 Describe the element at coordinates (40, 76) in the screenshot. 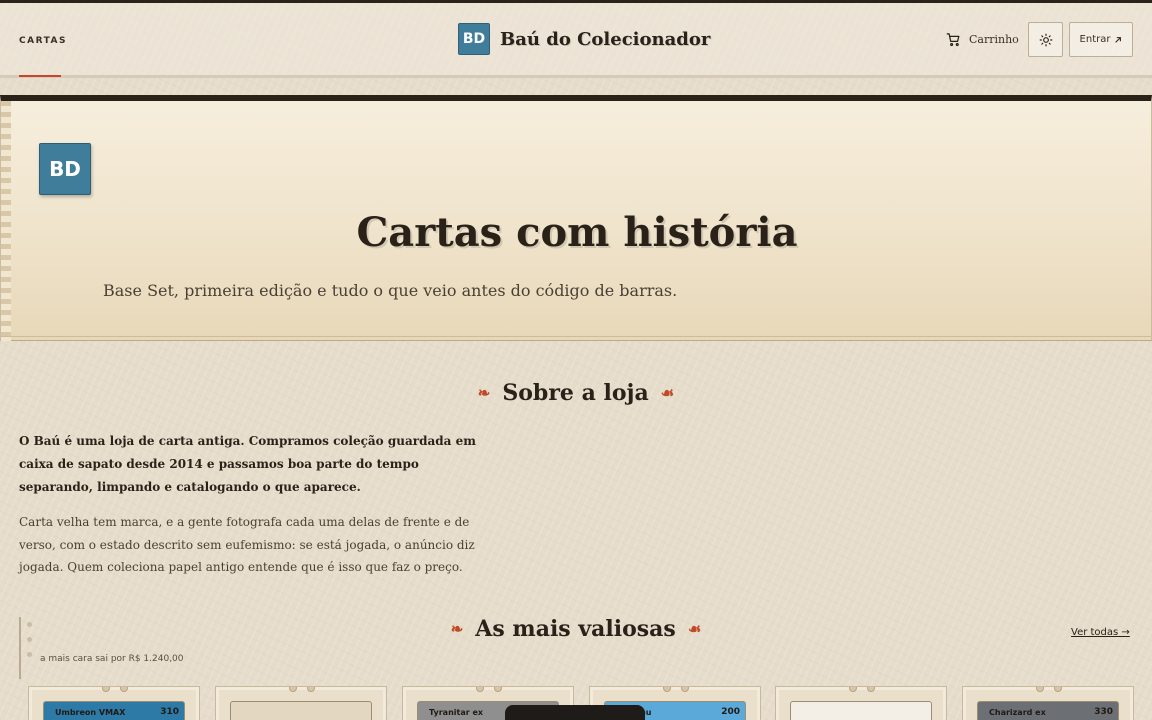

I see `nav-active-underline` at that location.